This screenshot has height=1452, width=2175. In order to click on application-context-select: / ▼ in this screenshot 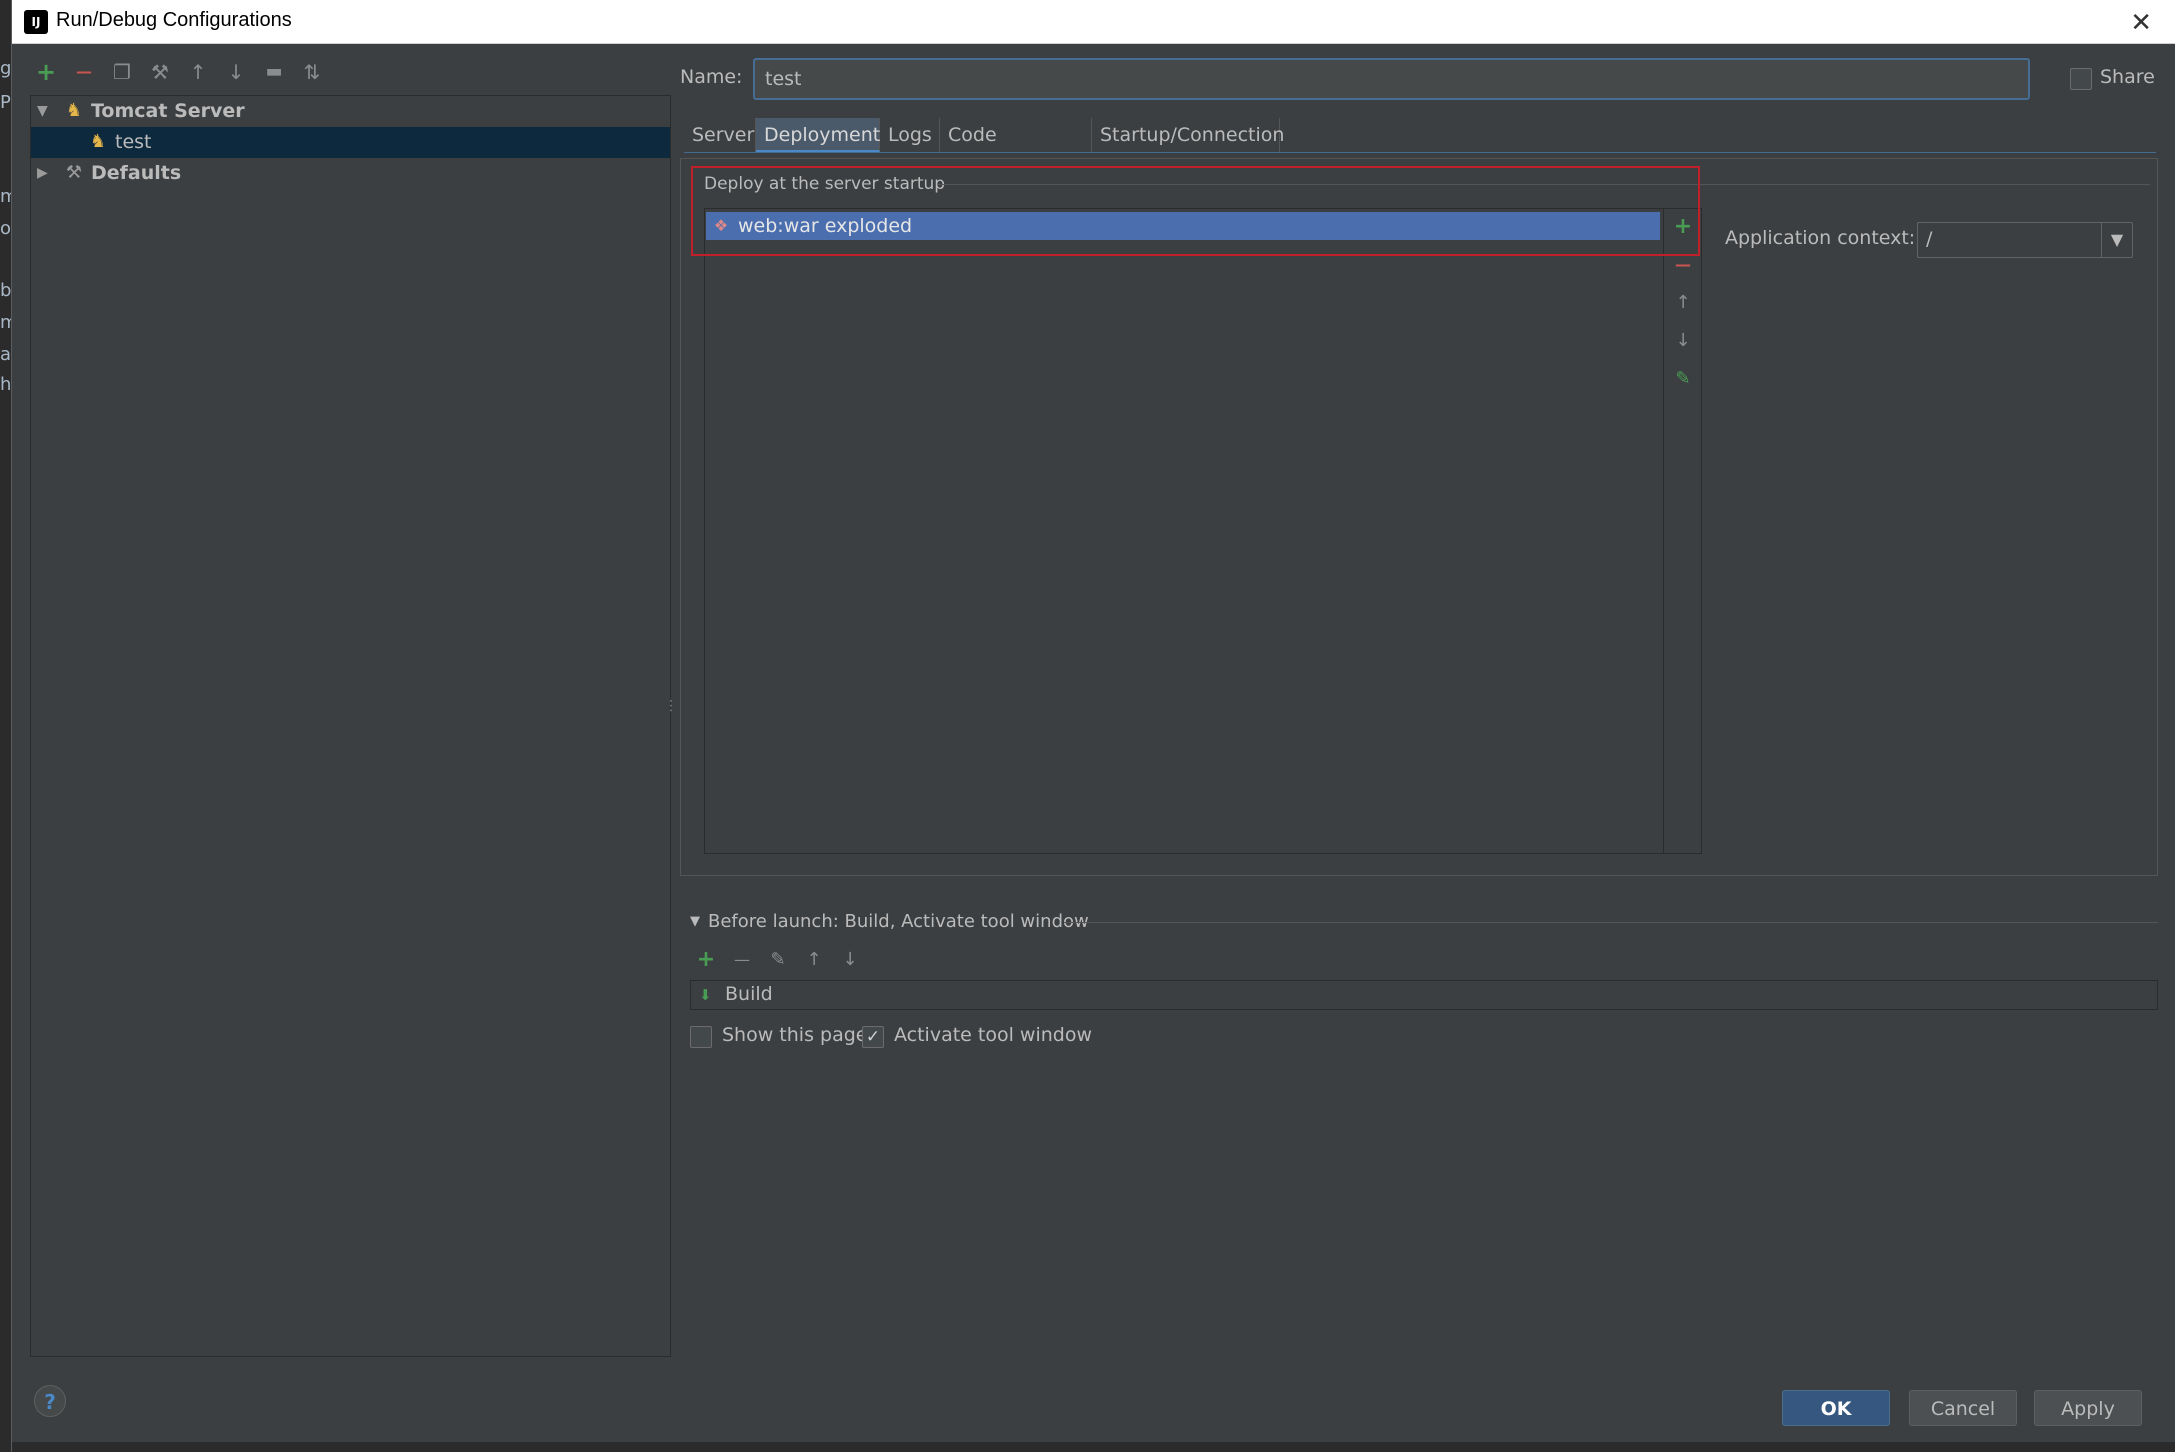, I will do `click(2025, 240)`.